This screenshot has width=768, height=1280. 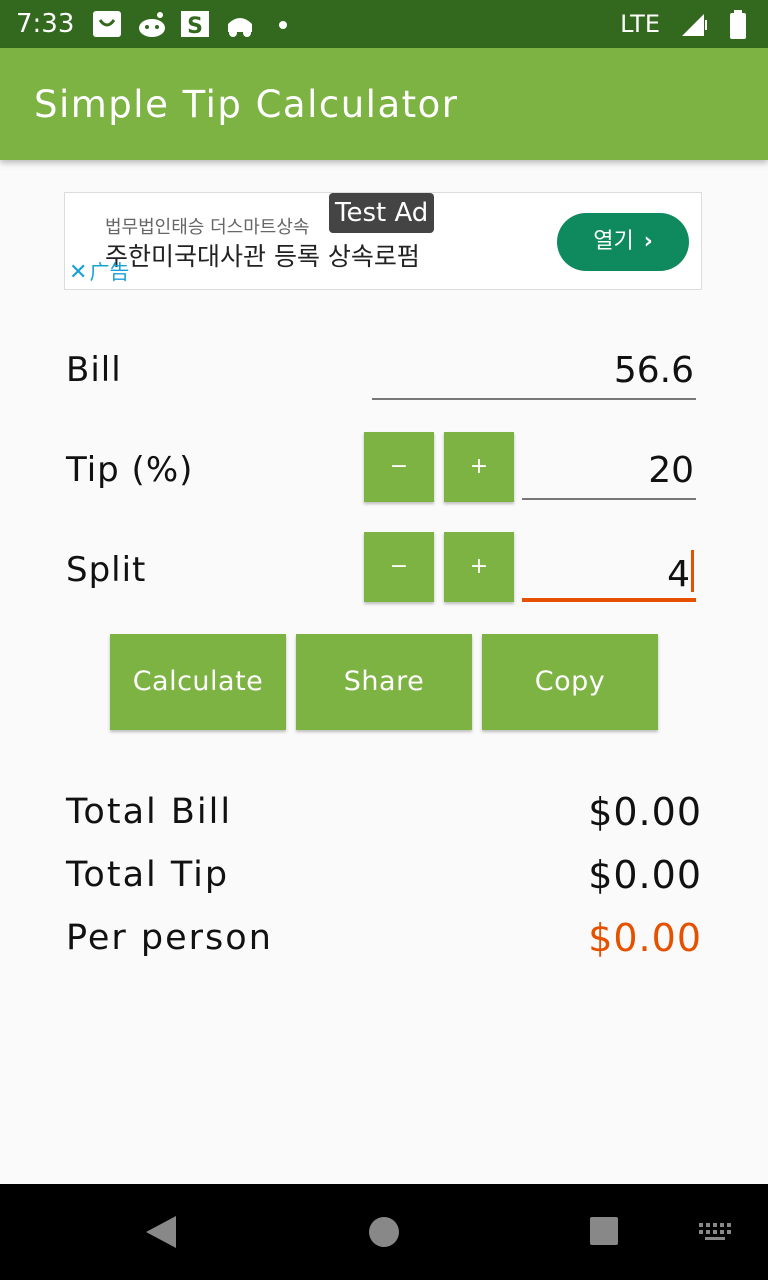 I want to click on app-title: Simple Tip Calculator, so click(x=246, y=104).